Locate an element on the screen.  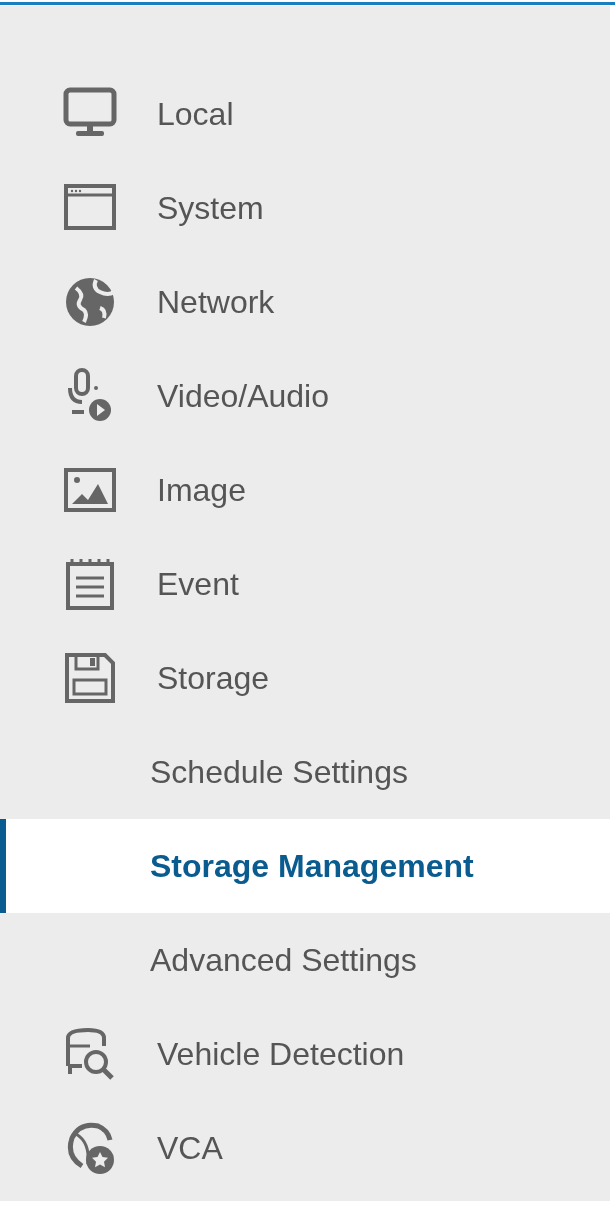
menu-item: Storage is located at coordinates (305, 678).